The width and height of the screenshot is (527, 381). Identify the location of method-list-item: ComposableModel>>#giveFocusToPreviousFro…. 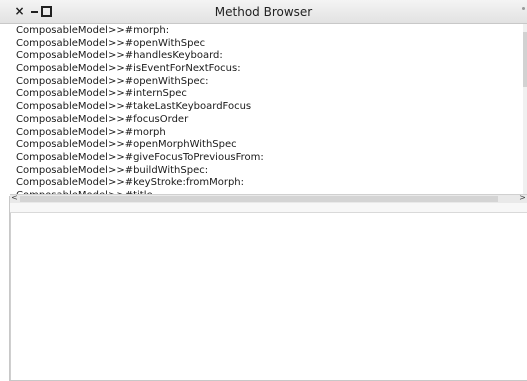
(137, 158).